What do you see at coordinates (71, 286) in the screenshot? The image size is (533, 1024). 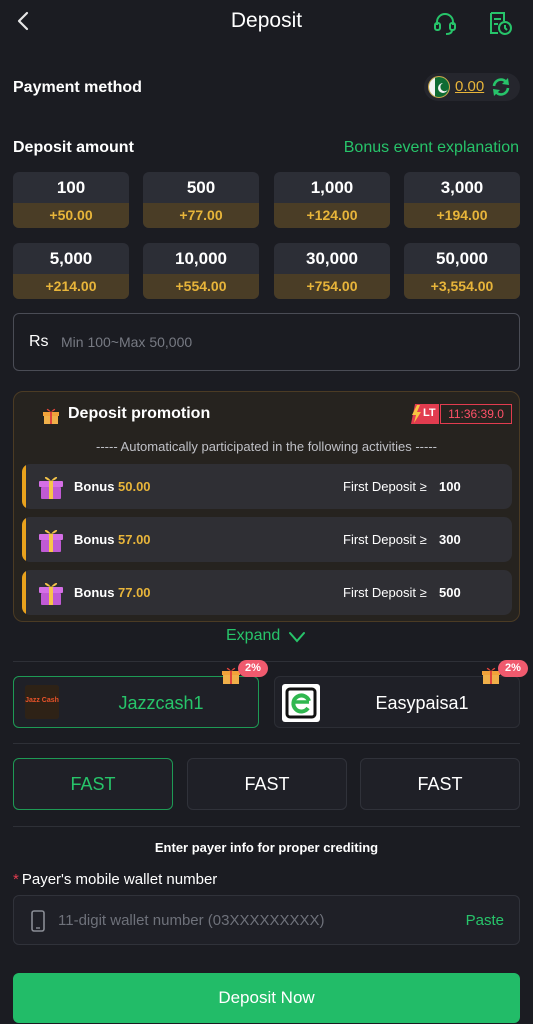 I see `amount-bonus: +214.00` at bounding box center [71, 286].